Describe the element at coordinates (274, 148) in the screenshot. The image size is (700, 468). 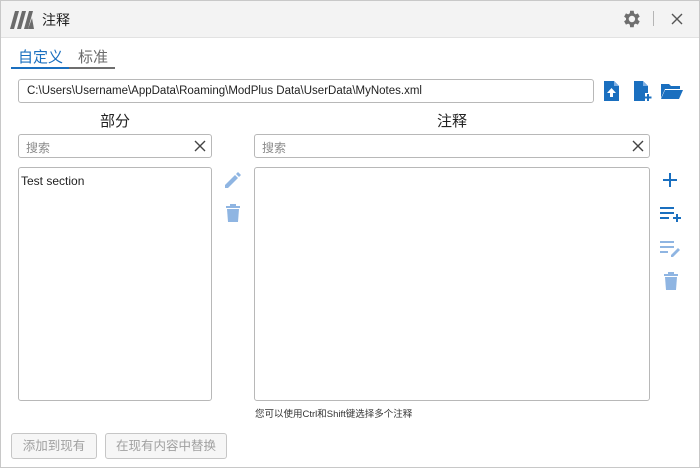
I see `notes-search-placeholder: 搜索` at that location.